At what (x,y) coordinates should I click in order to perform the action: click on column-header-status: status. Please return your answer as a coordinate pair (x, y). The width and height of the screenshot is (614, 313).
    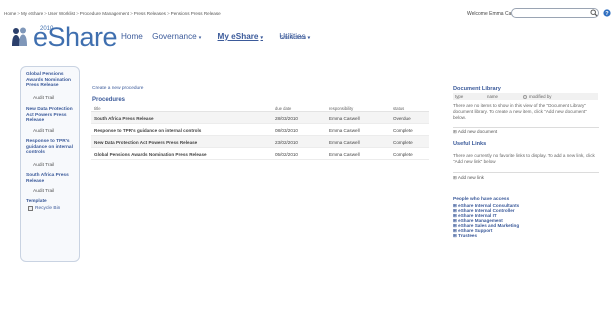
    Looking at the image, I should click on (398, 108).